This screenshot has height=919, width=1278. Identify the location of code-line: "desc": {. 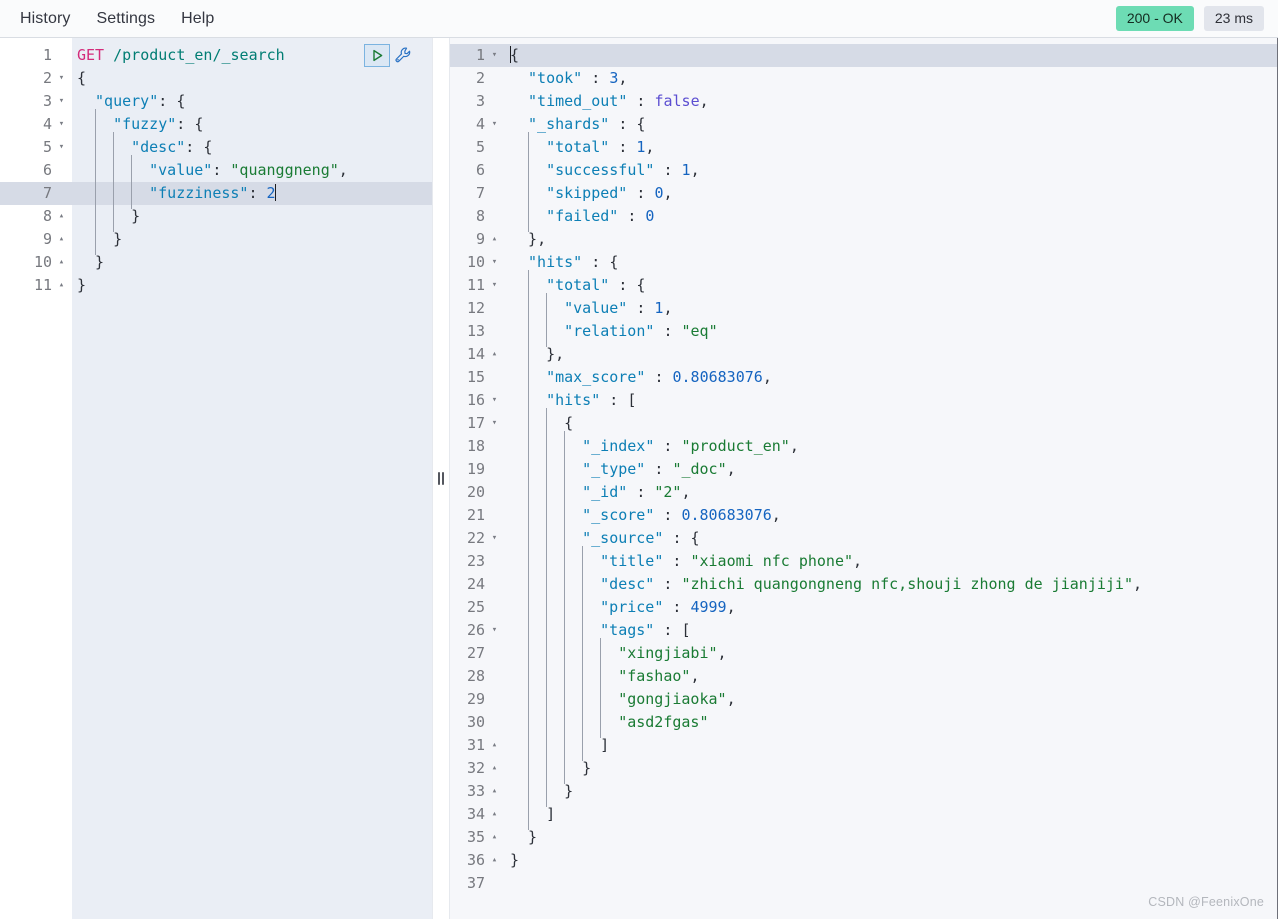
(252, 147).